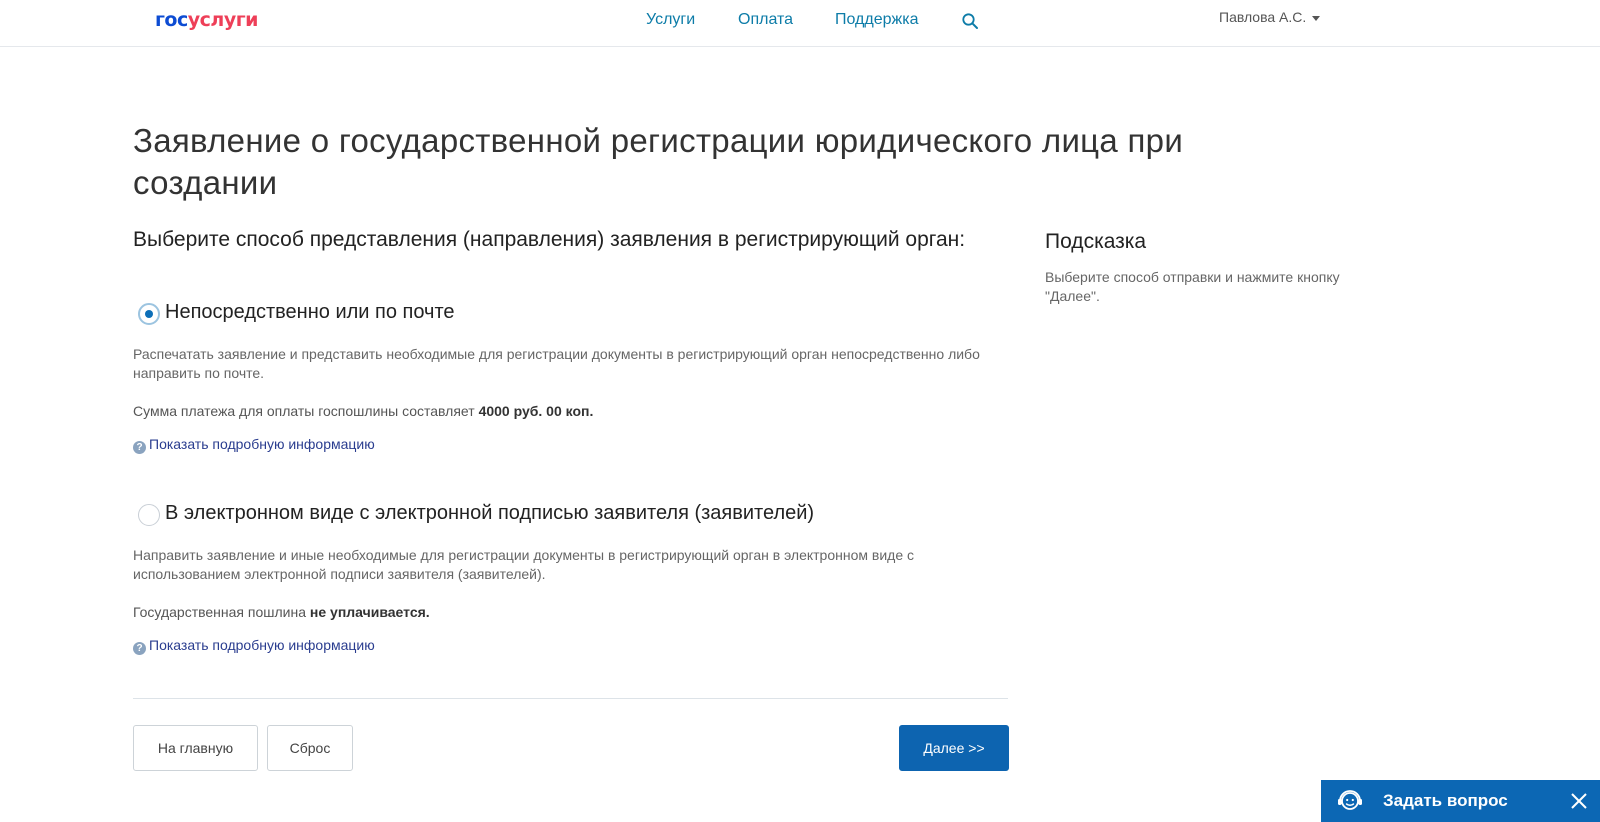 This screenshot has width=1600, height=822. I want to click on gosuslugi-logo: госуслуги, so click(206, 20).